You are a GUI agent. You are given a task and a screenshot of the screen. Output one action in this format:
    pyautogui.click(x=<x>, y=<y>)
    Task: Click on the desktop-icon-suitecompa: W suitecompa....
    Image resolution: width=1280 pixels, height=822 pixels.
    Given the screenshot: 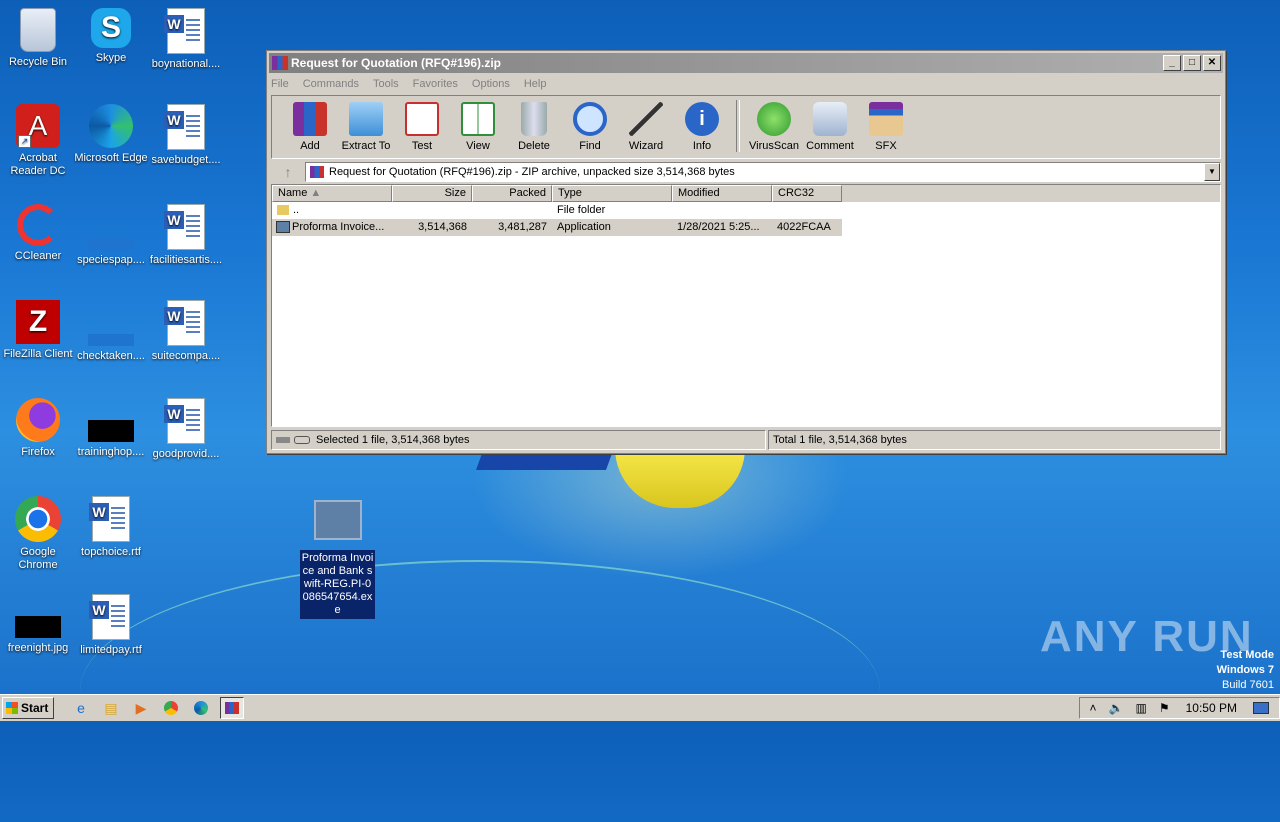 What is the action you would take?
    pyautogui.click(x=186, y=331)
    